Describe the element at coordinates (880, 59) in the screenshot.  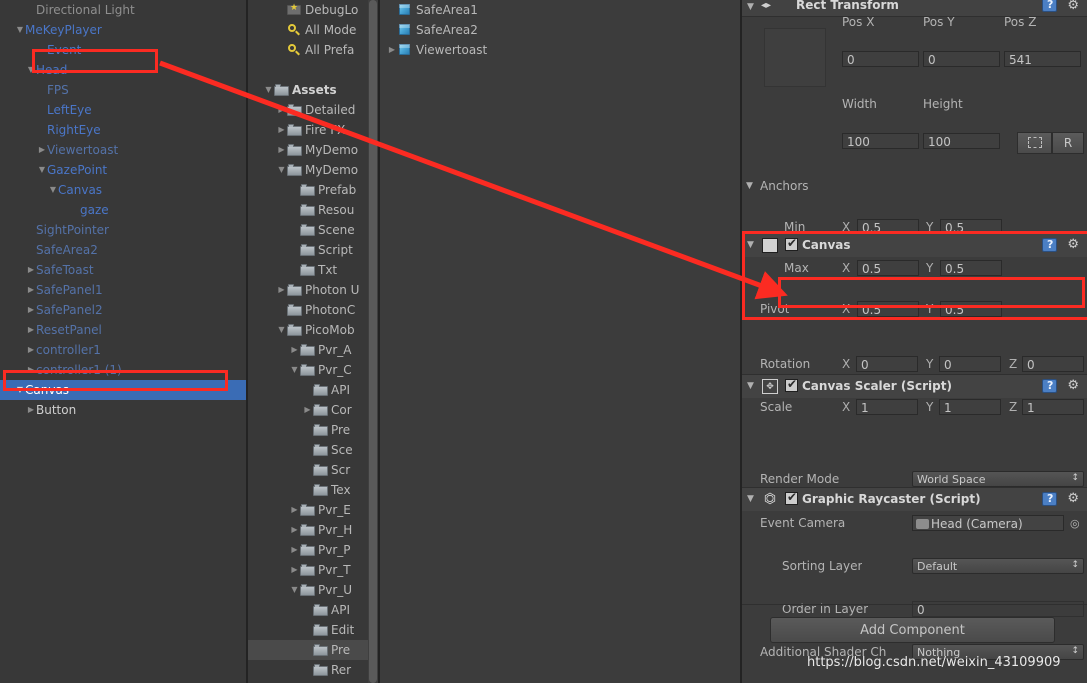
I see `pos-x-field: 0` at that location.